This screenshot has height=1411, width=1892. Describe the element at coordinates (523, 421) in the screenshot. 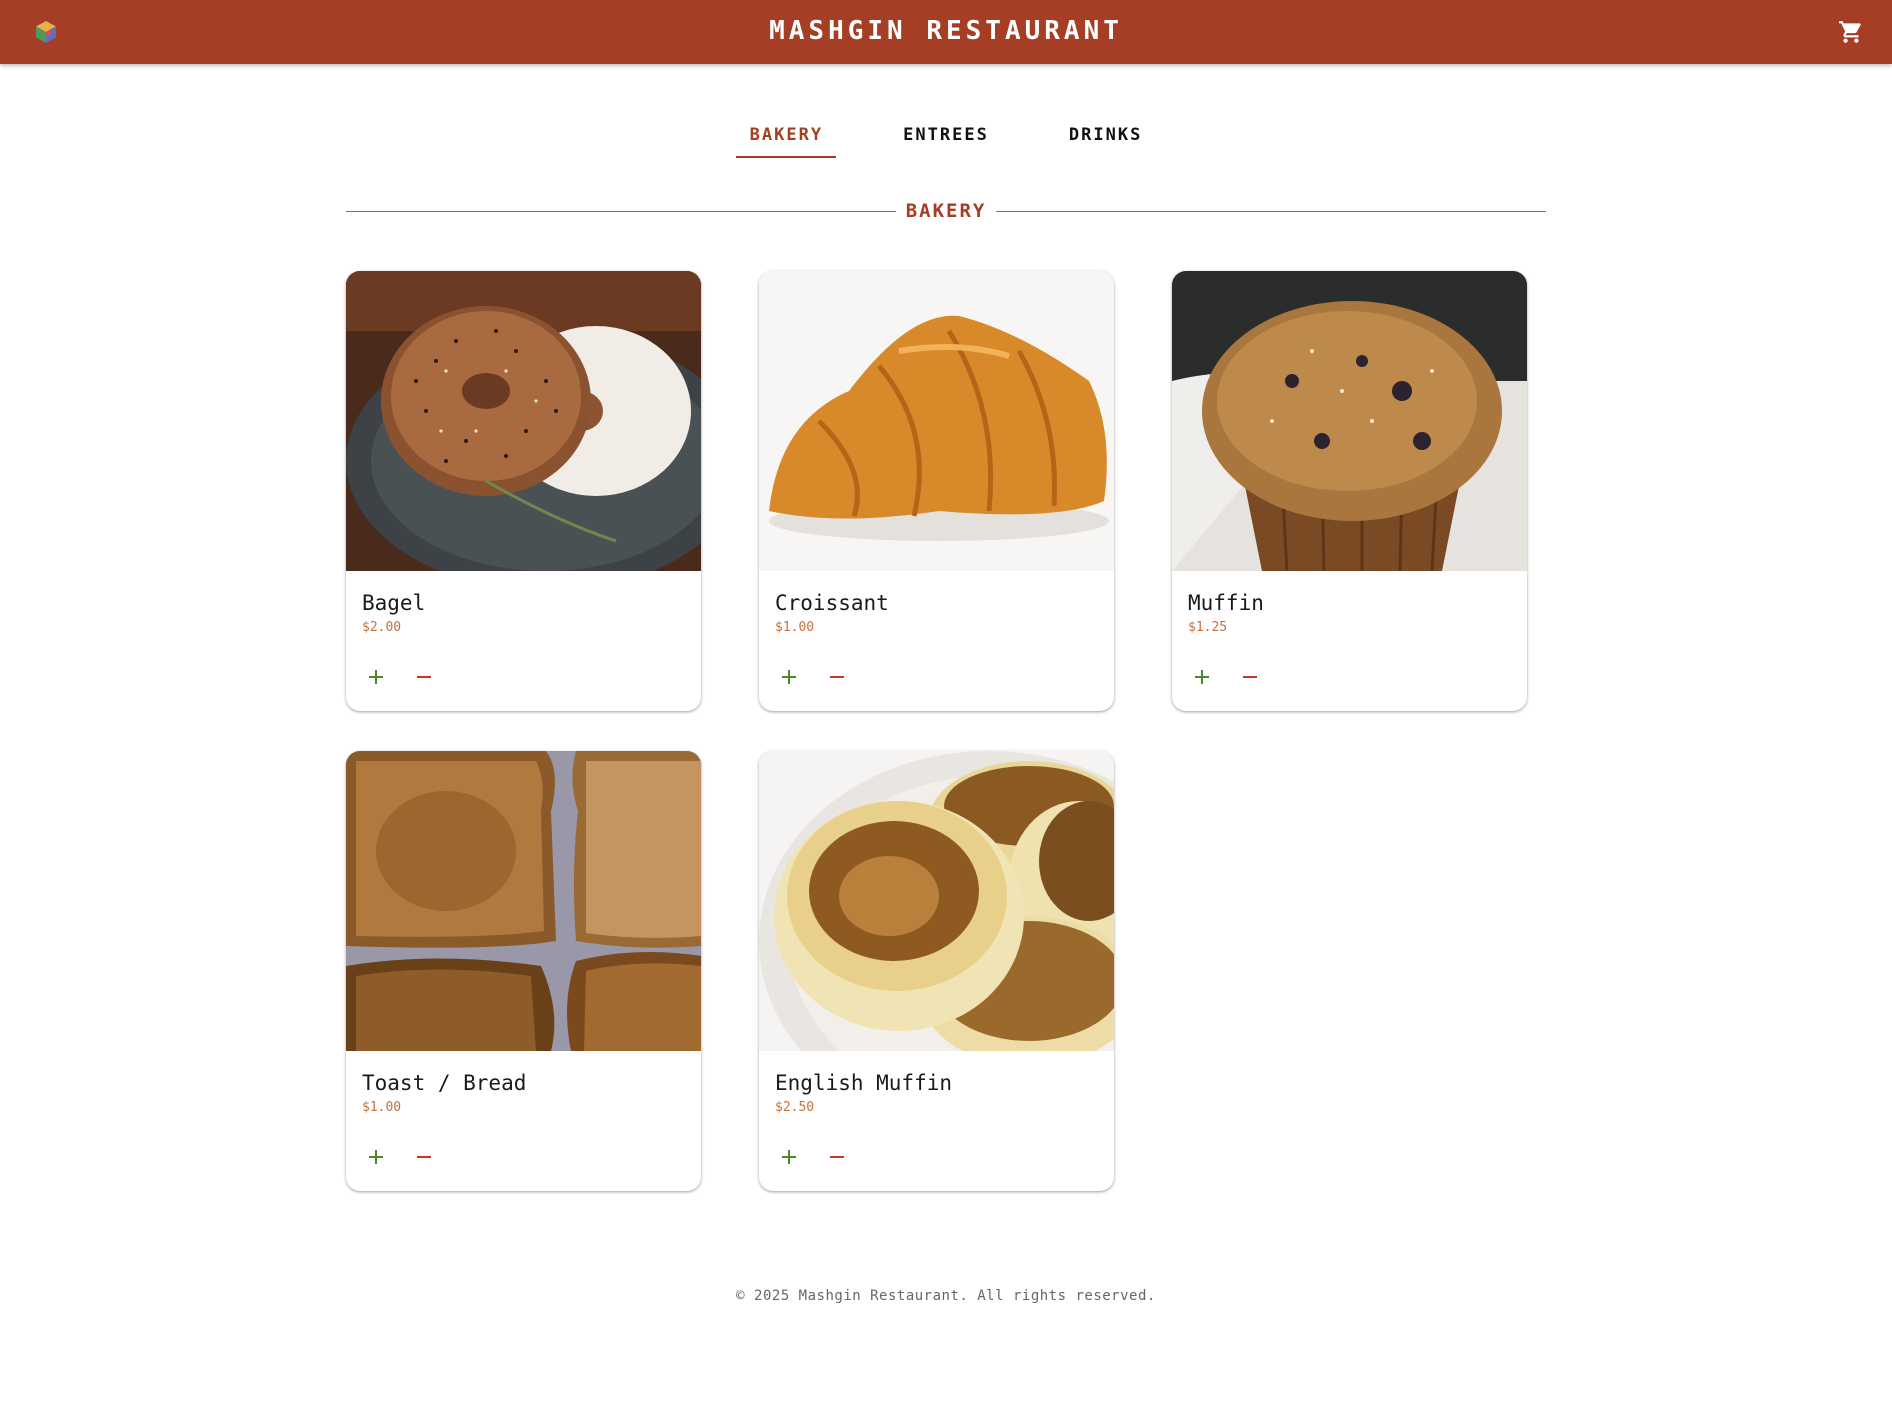

I see `bagel-photo` at that location.